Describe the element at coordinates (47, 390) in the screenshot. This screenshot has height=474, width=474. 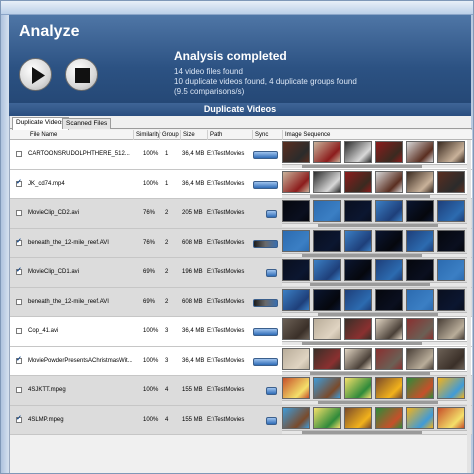
I see `cell-file-name: 4SJKTT.mpeg` at that location.